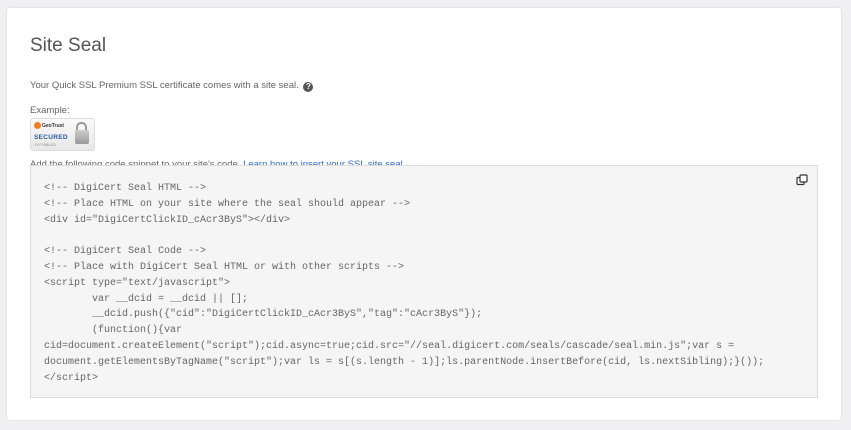 The image size is (851, 430). I want to click on page-title: Site Seal, so click(68, 45).